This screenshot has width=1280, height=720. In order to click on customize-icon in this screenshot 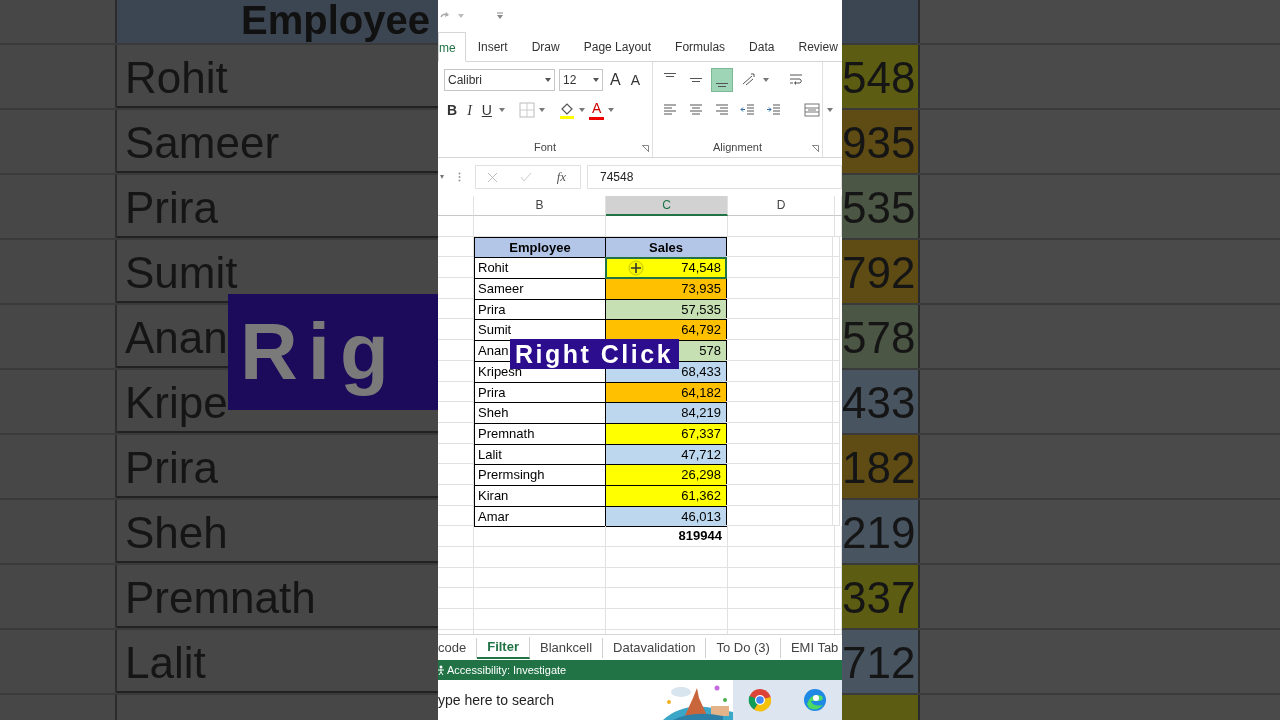, I will do `click(500, 16)`.